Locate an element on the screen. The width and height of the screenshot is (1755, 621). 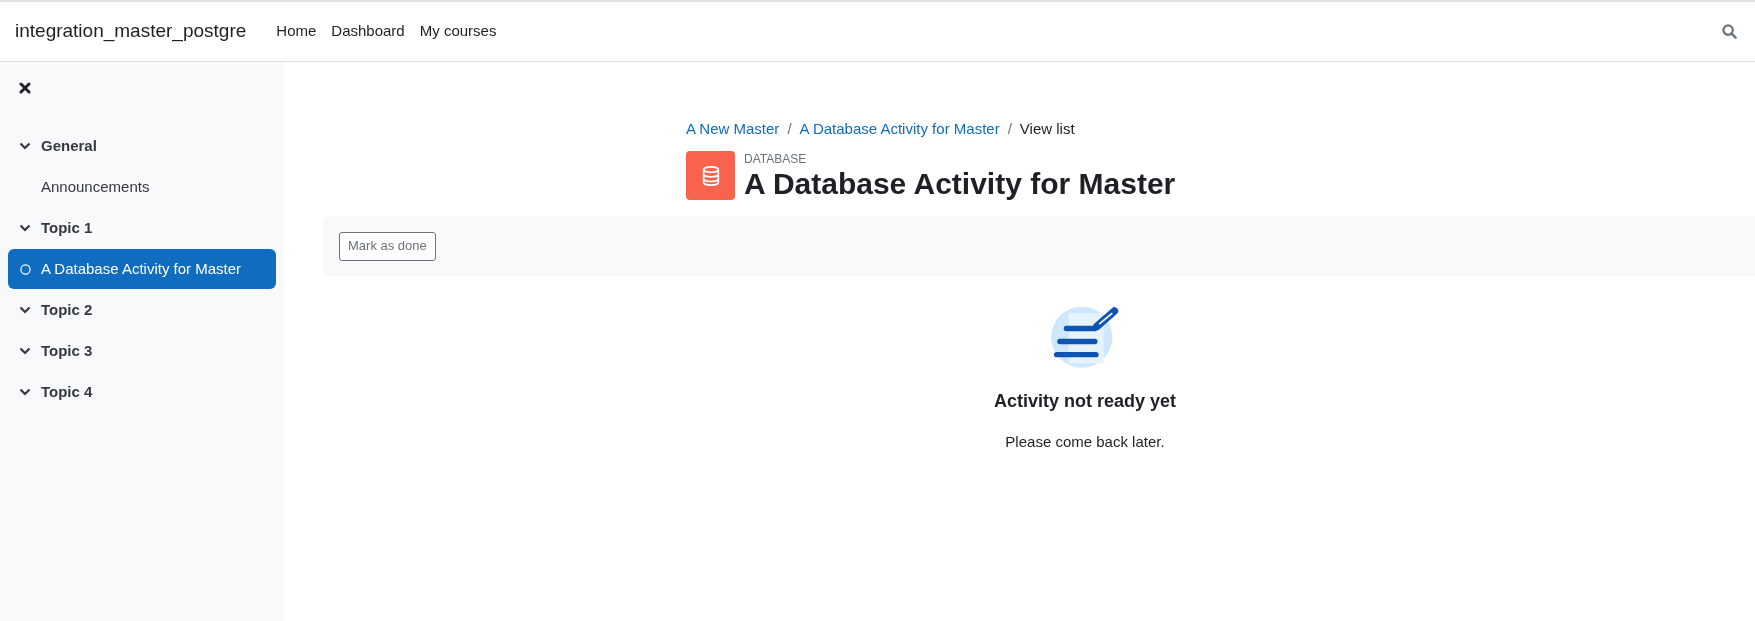
breadcrumb-link: A Database Activity for Master is located at coordinates (899, 129).